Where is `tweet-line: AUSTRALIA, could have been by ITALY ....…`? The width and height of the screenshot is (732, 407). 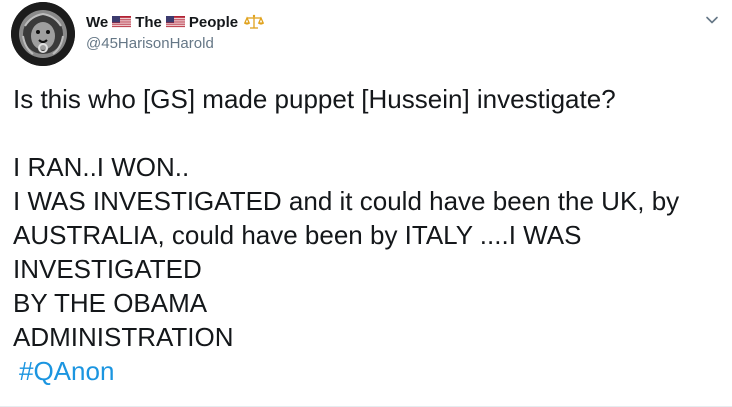
tweet-line: AUSTRALIA, could have been by ITALY ....… is located at coordinates (297, 235).